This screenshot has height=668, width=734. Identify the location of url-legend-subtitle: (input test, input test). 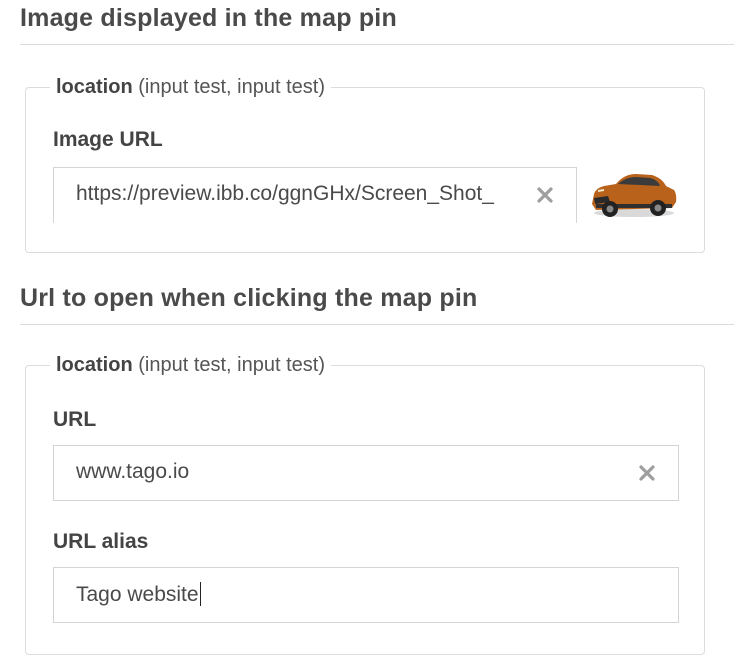
(231, 365).